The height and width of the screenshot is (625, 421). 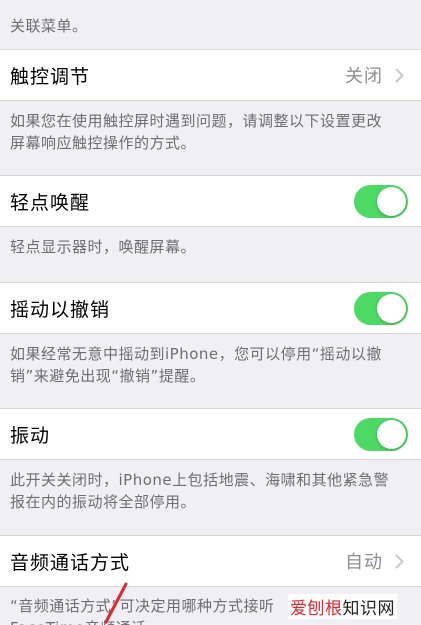 What do you see at coordinates (196, 354) in the screenshot?
I see `shake-to-undo-footer-line-1: 如果经常无意中摇动到iPhone，您可以停用“摇动以撤` at bounding box center [196, 354].